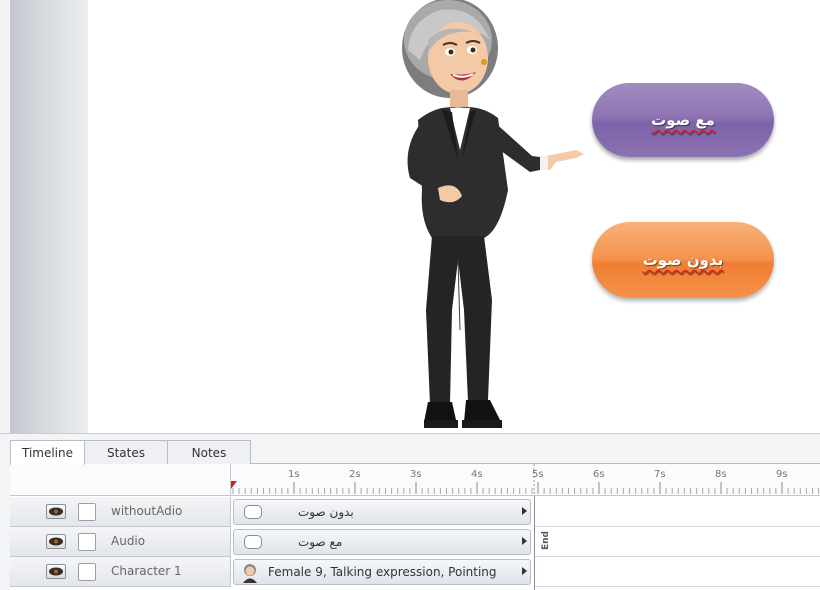  I want to click on tick-label-6s: 6s, so click(599, 474).